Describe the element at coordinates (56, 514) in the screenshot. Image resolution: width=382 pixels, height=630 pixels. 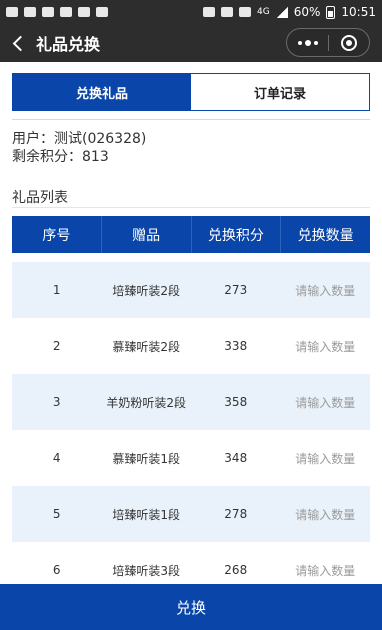
I see `row-index: 5` at that location.